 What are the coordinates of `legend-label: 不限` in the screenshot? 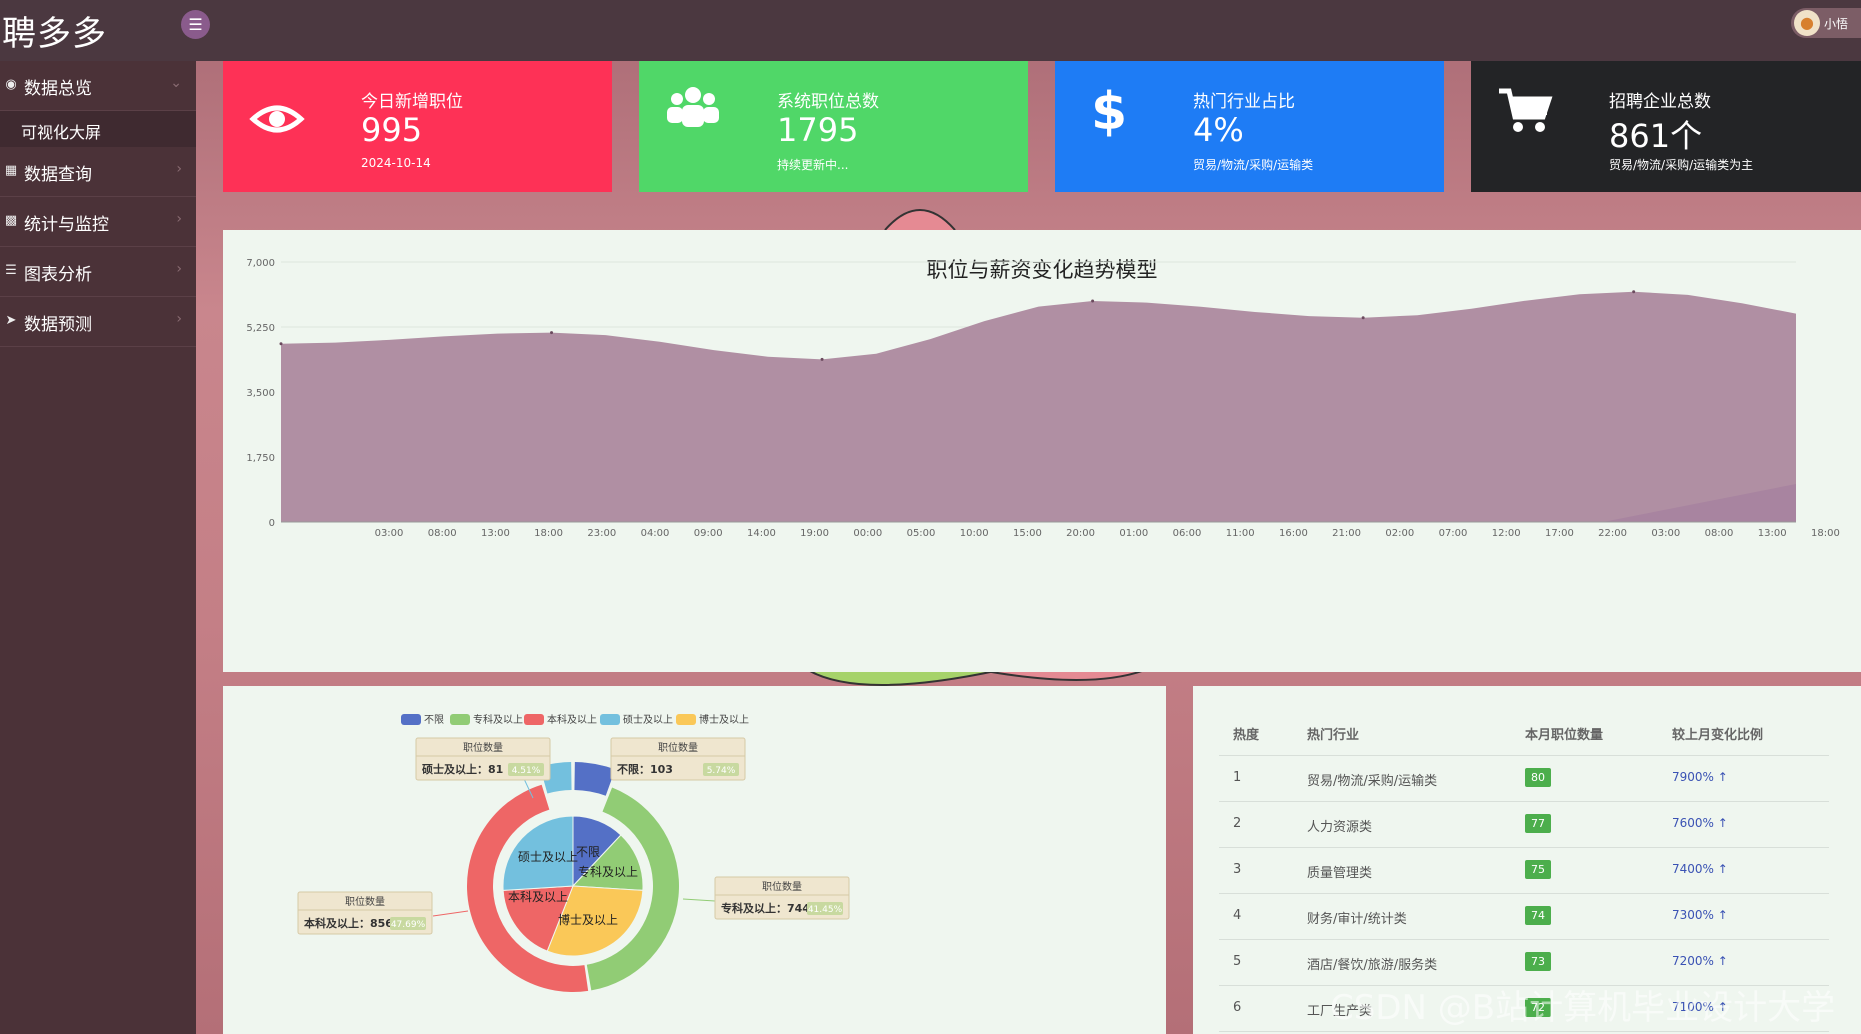 It's located at (434, 720).